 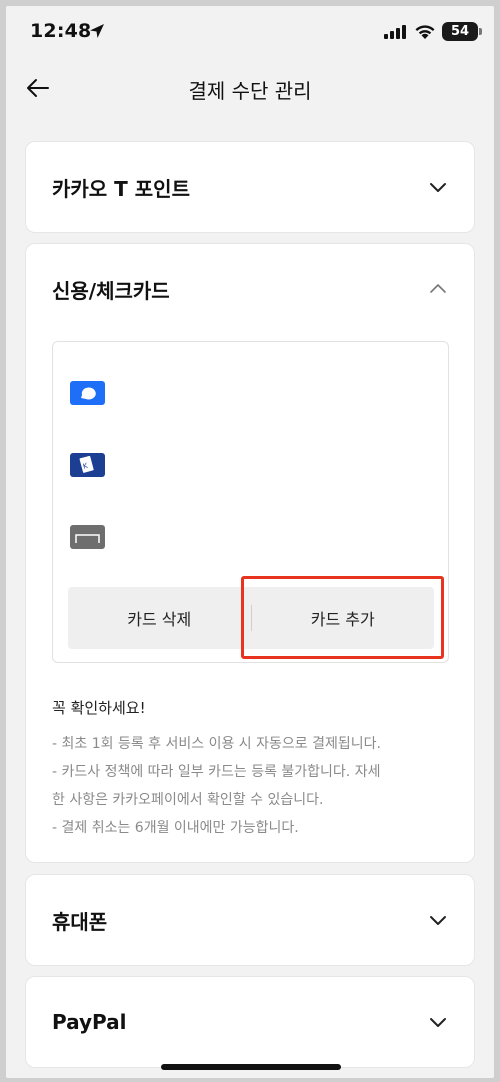 I want to click on cellular-signal-icon, so click(x=395, y=32).